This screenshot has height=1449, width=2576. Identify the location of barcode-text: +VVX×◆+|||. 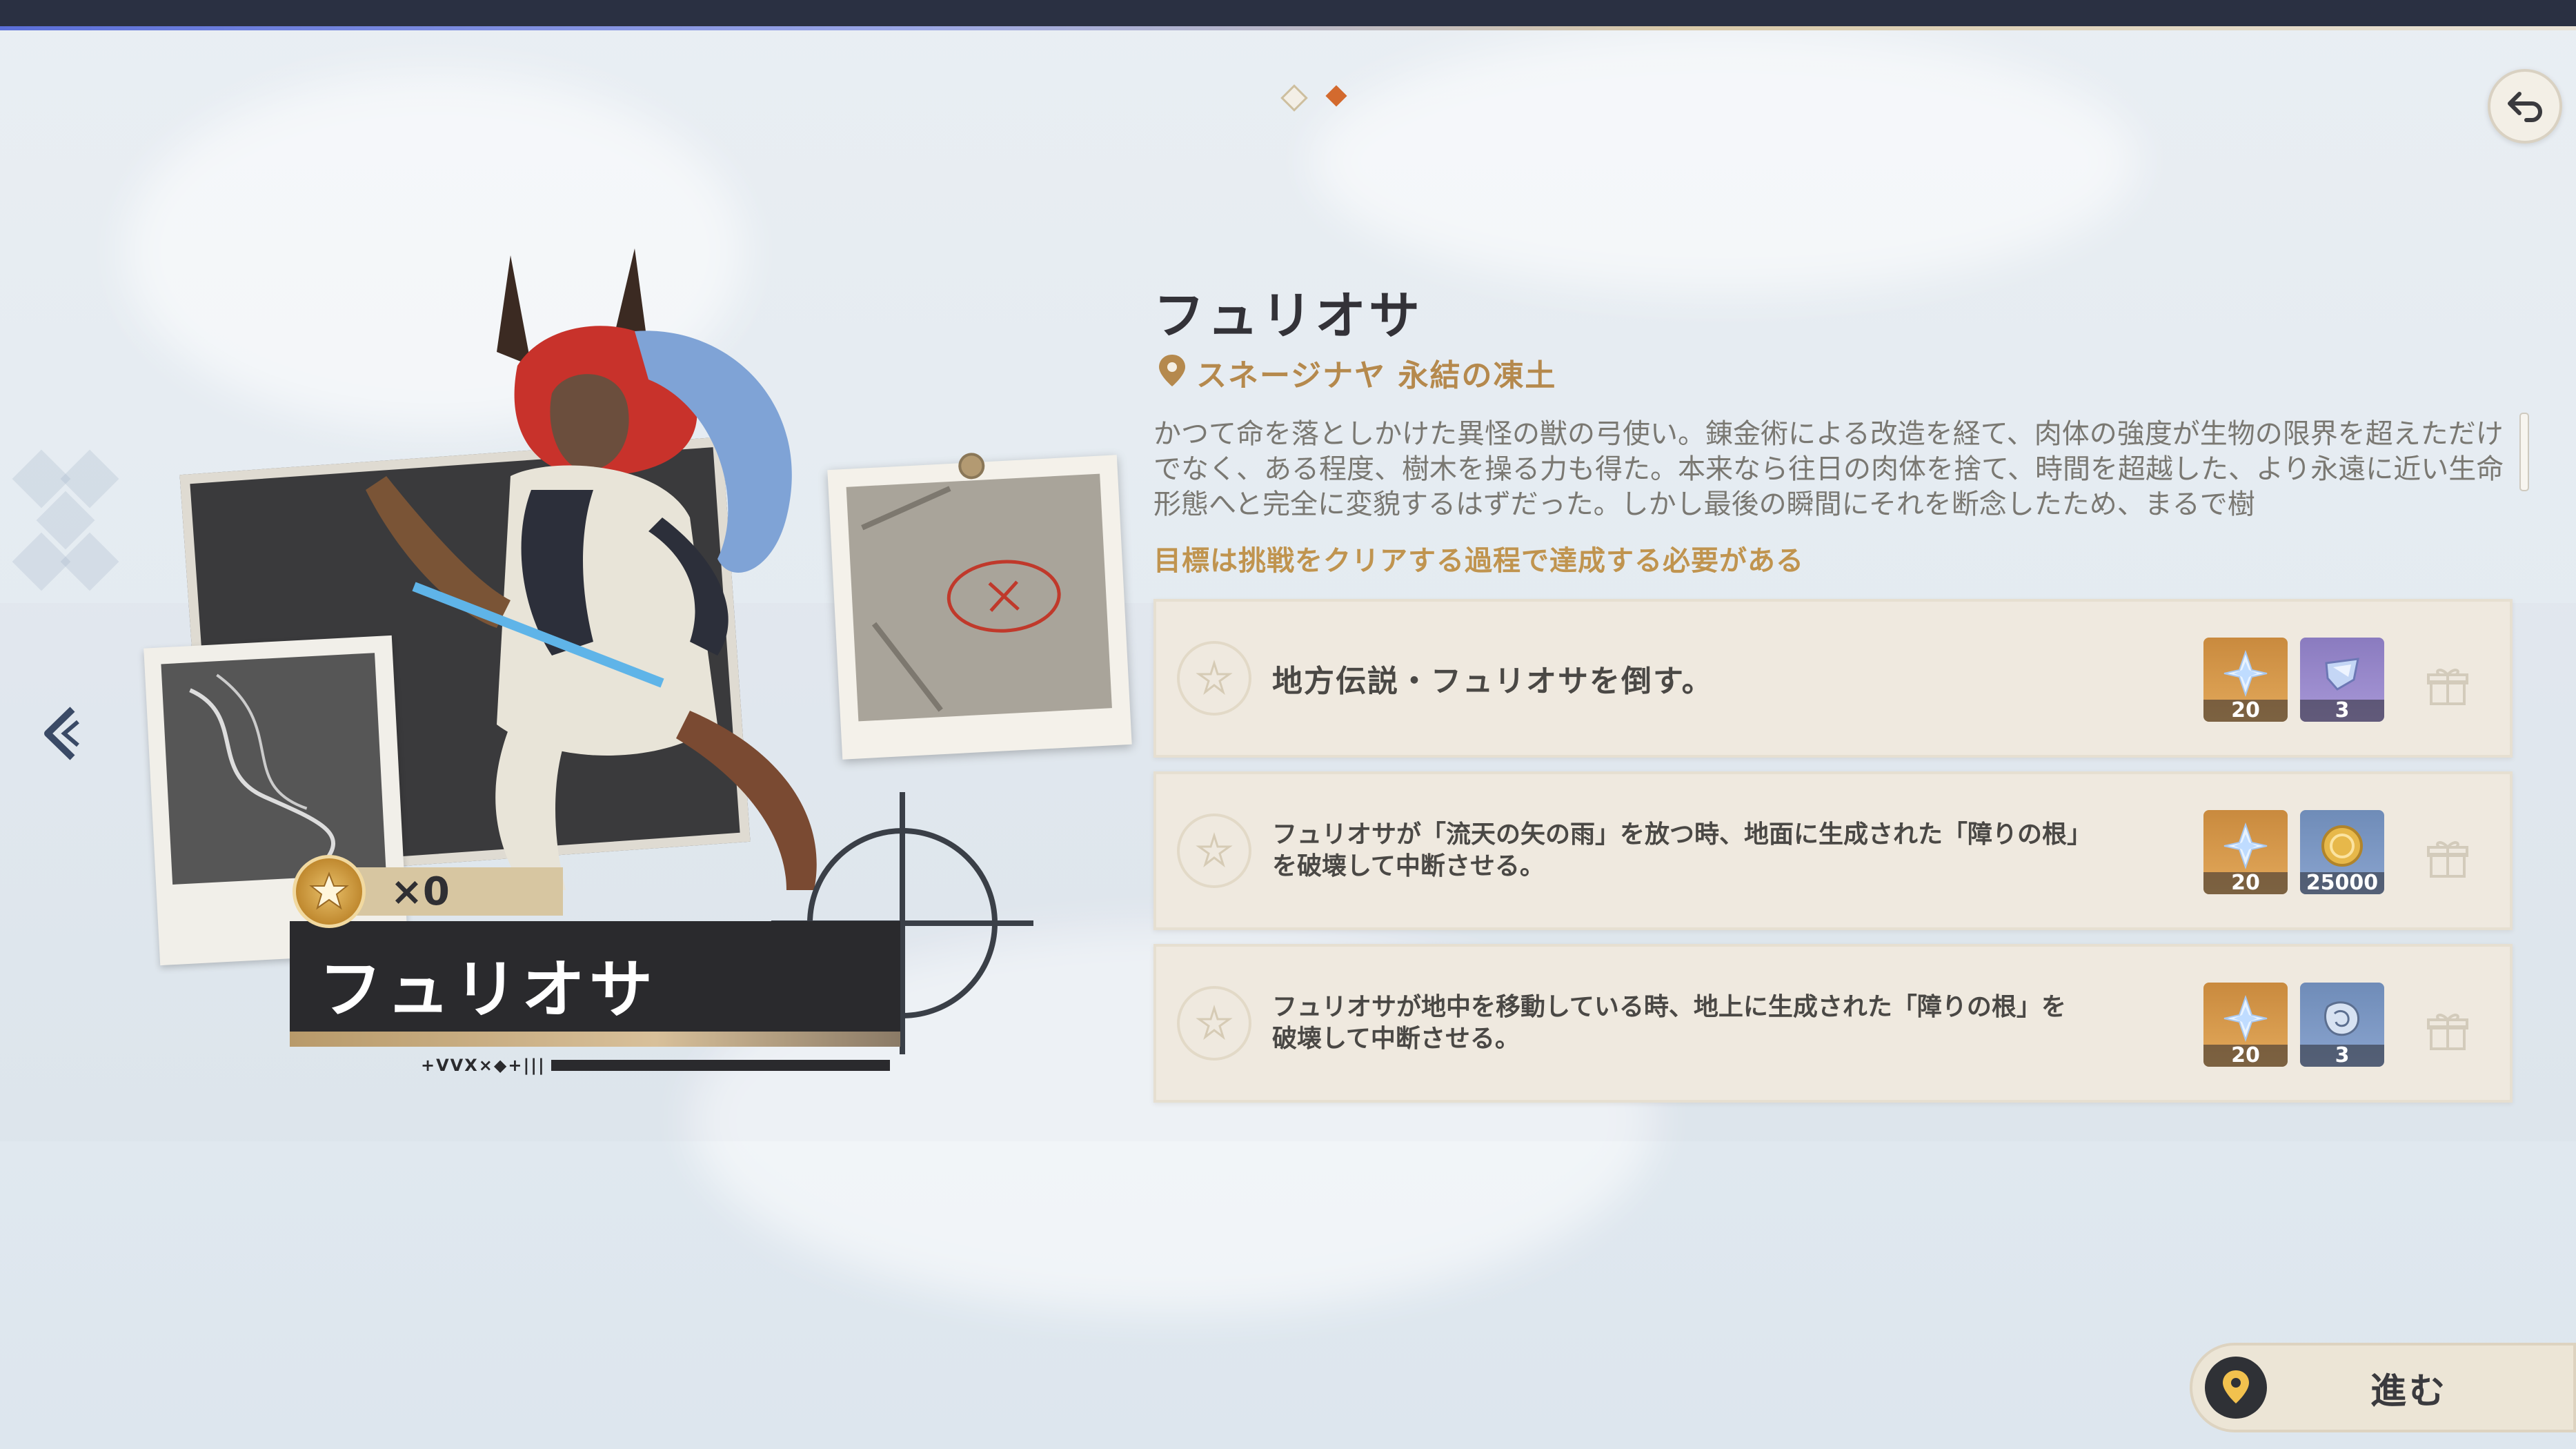
(483, 1065).